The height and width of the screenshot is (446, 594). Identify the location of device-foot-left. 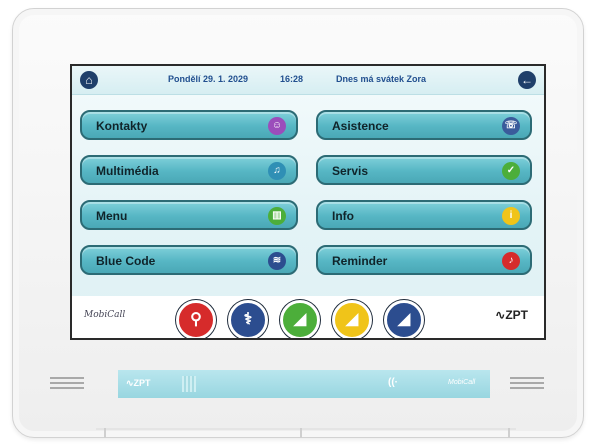
(105, 433).